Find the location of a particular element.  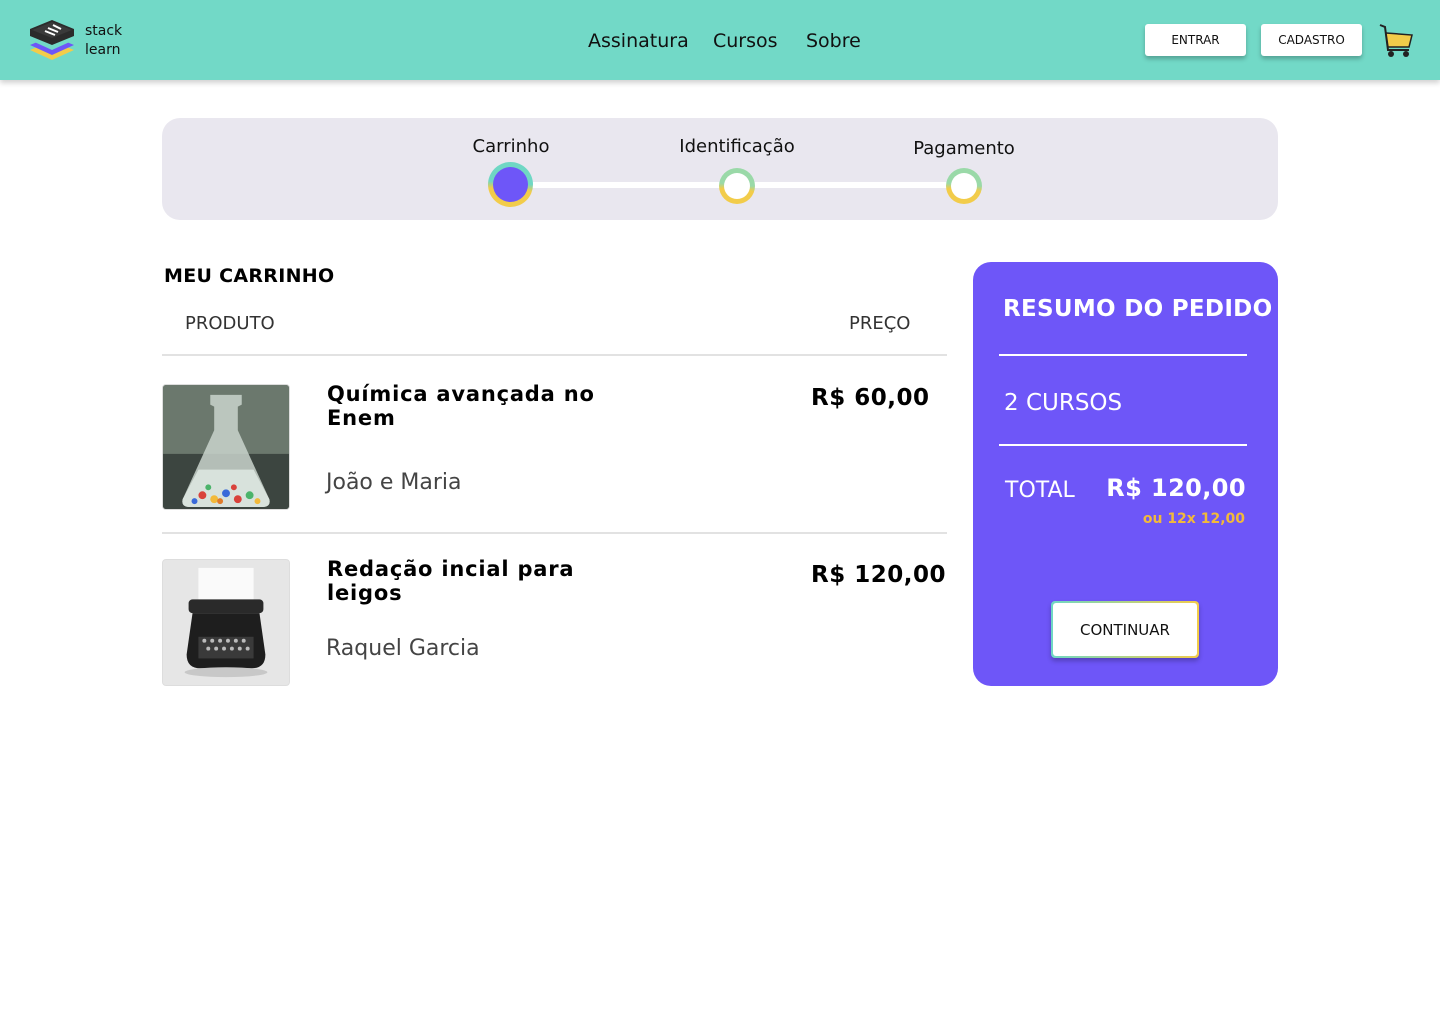

course-count: 2 CURSOS is located at coordinates (1063, 403).